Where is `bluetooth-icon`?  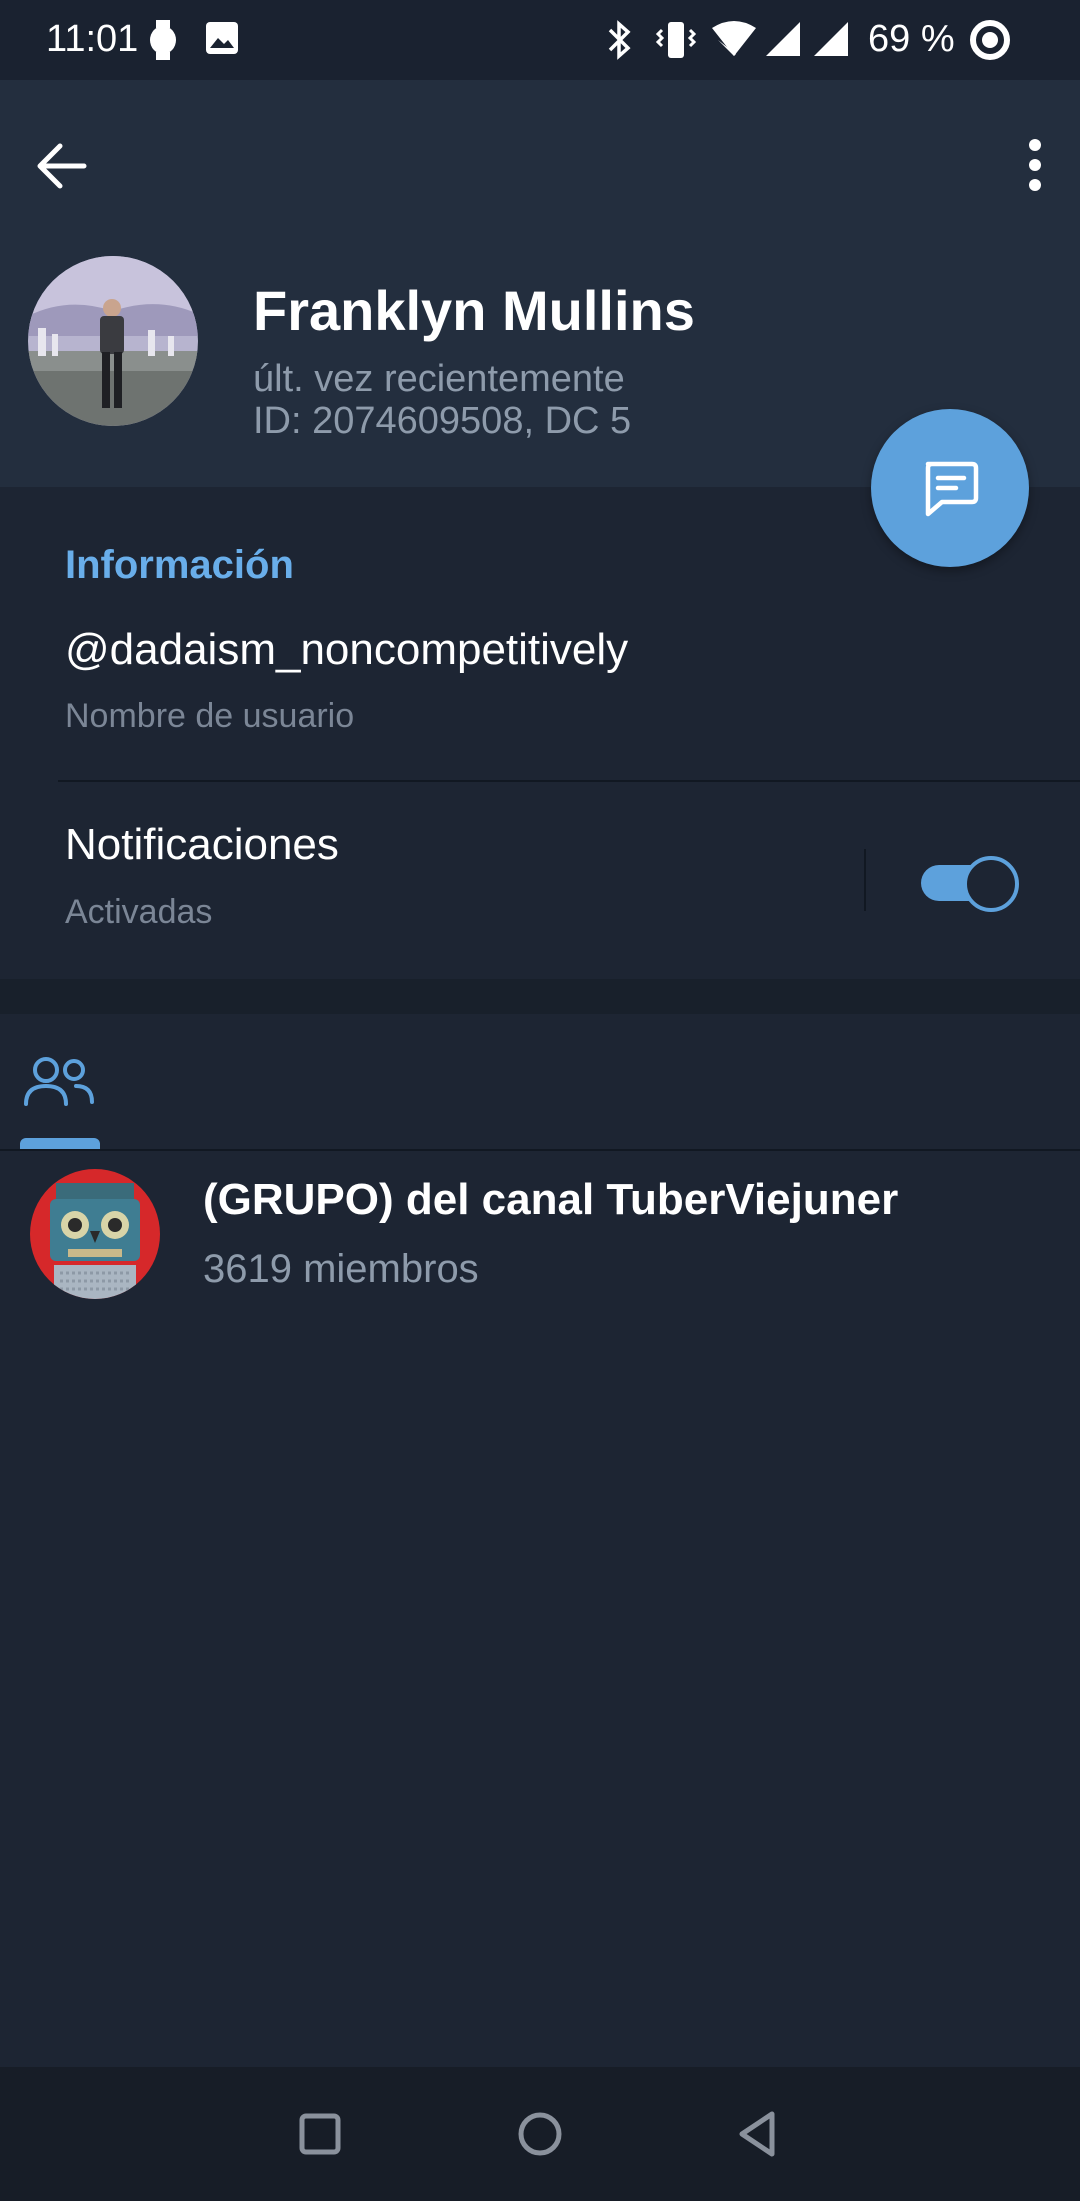
bluetooth-icon is located at coordinates (620, 42).